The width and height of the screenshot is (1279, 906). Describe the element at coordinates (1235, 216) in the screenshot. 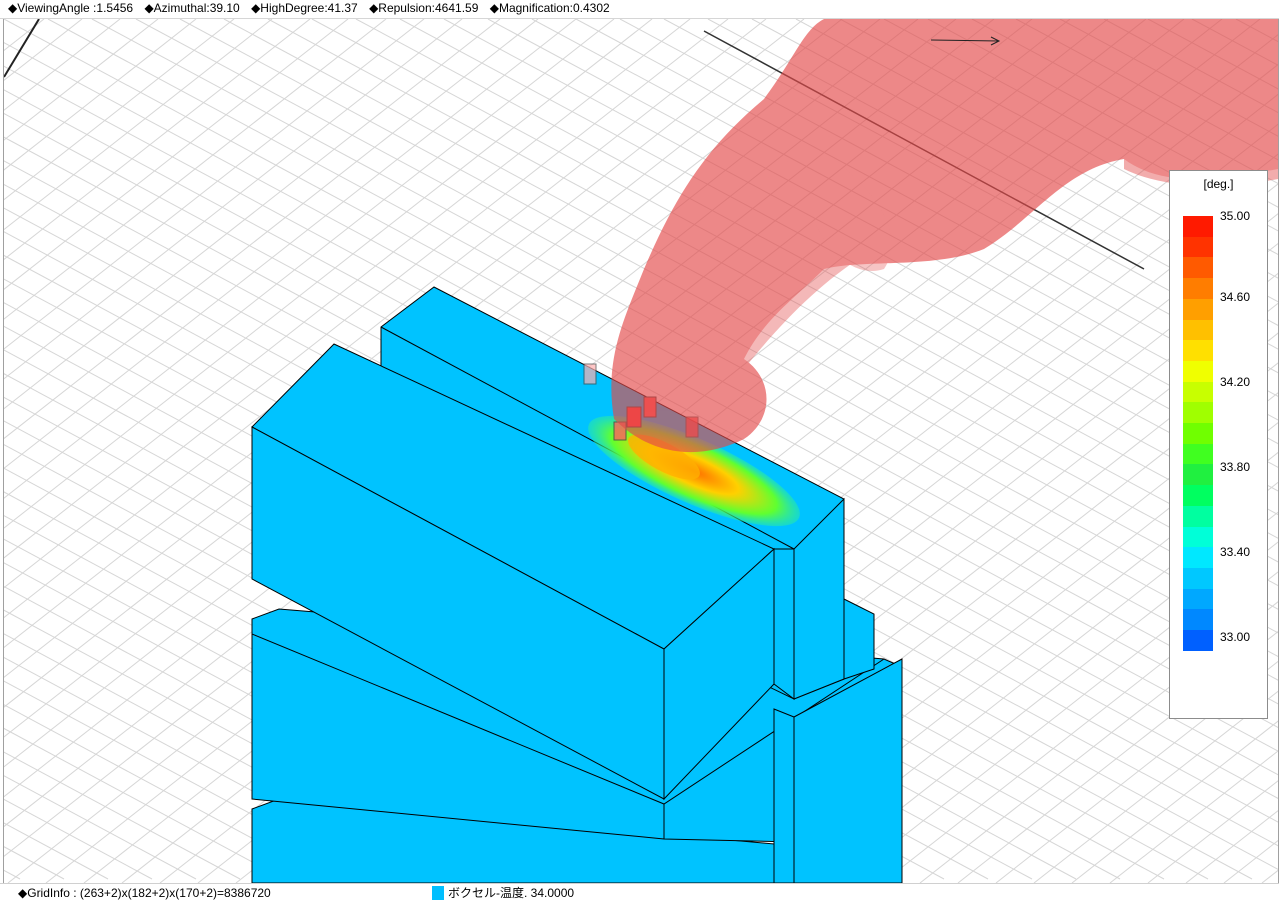

I see `legend-tick-35-00: 35.00` at that location.